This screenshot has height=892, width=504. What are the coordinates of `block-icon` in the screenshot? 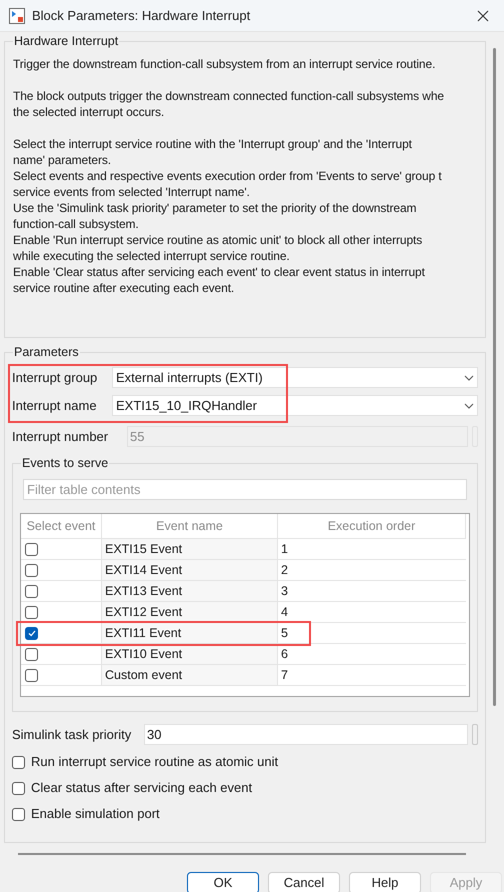 It's located at (17, 16).